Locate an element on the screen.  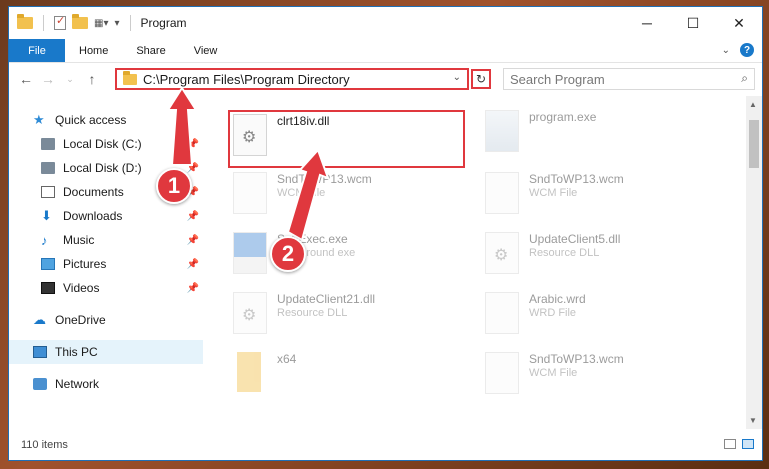
recent-dropdown-icon: ⌄ is located at coordinates (70, 79).